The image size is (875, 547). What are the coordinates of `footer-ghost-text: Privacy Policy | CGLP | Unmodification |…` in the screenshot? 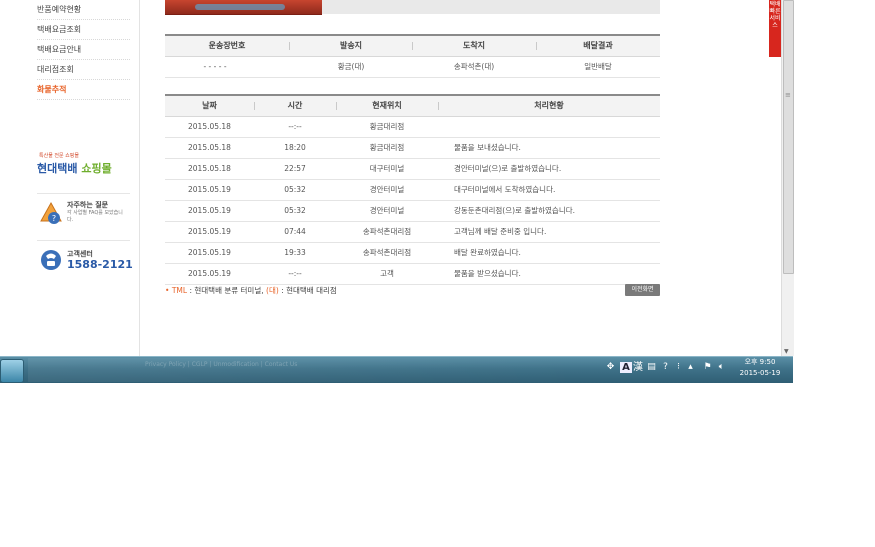 It's located at (221, 364).